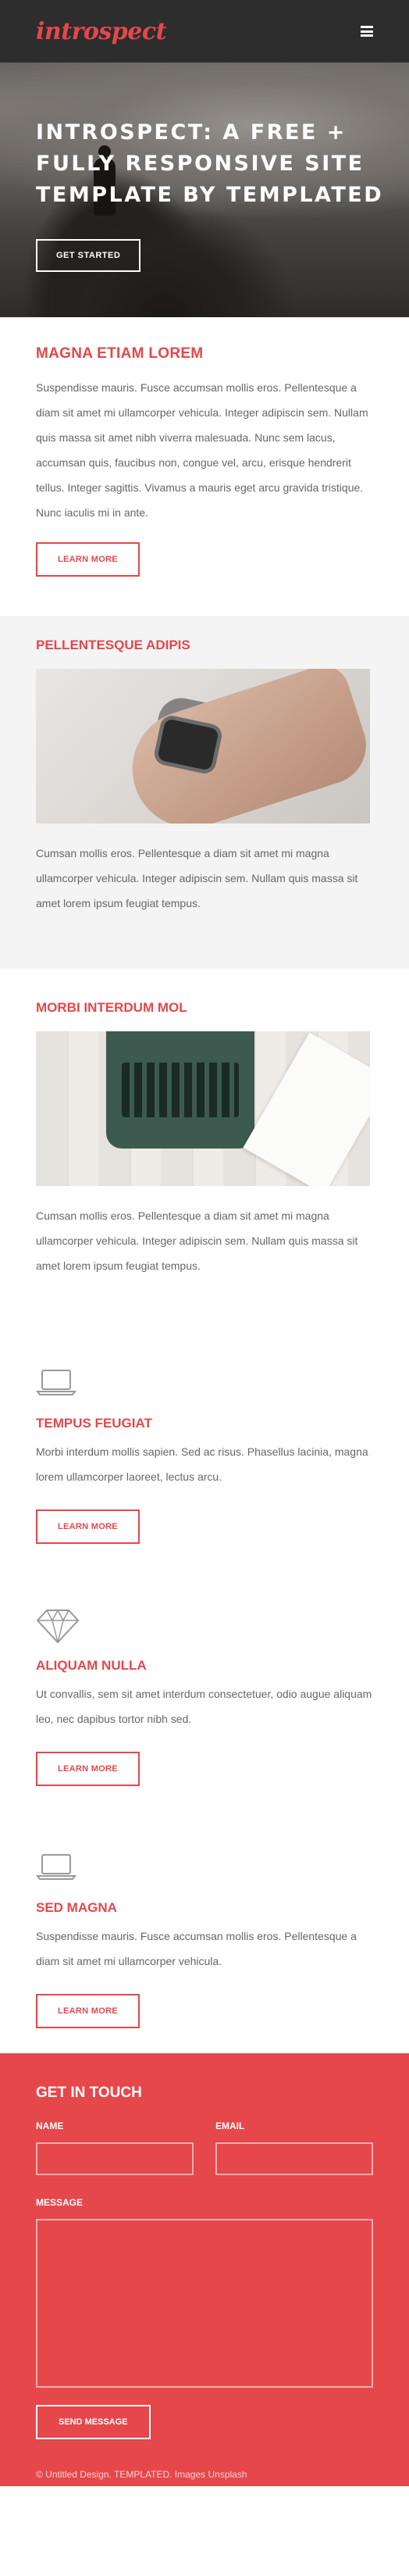  I want to click on name-label: NAME, so click(50, 2126).